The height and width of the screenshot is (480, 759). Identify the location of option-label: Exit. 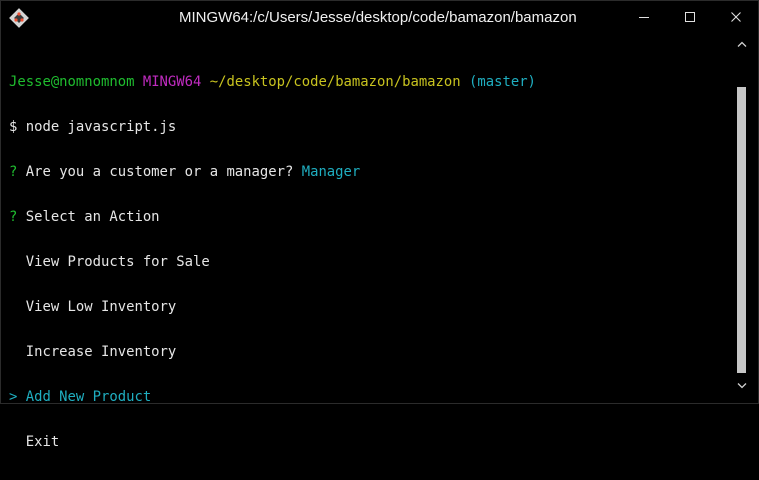
(42, 442).